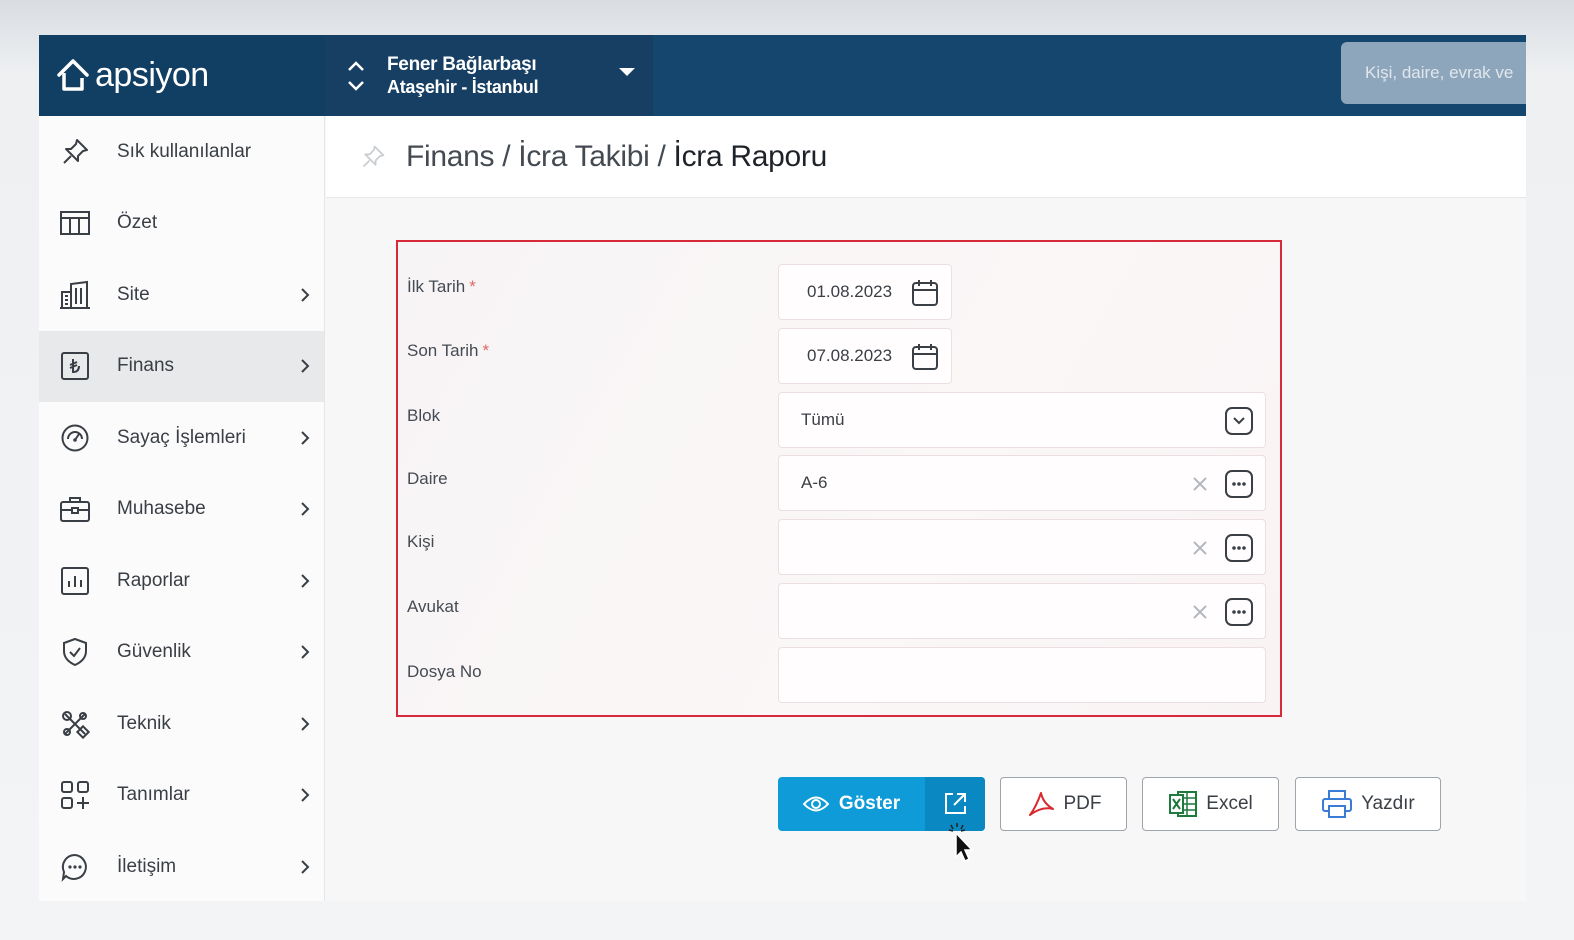 Image resolution: width=1574 pixels, height=940 pixels. Describe the element at coordinates (444, 671) in the screenshot. I see `dosya-no-label: Dosya No` at that location.